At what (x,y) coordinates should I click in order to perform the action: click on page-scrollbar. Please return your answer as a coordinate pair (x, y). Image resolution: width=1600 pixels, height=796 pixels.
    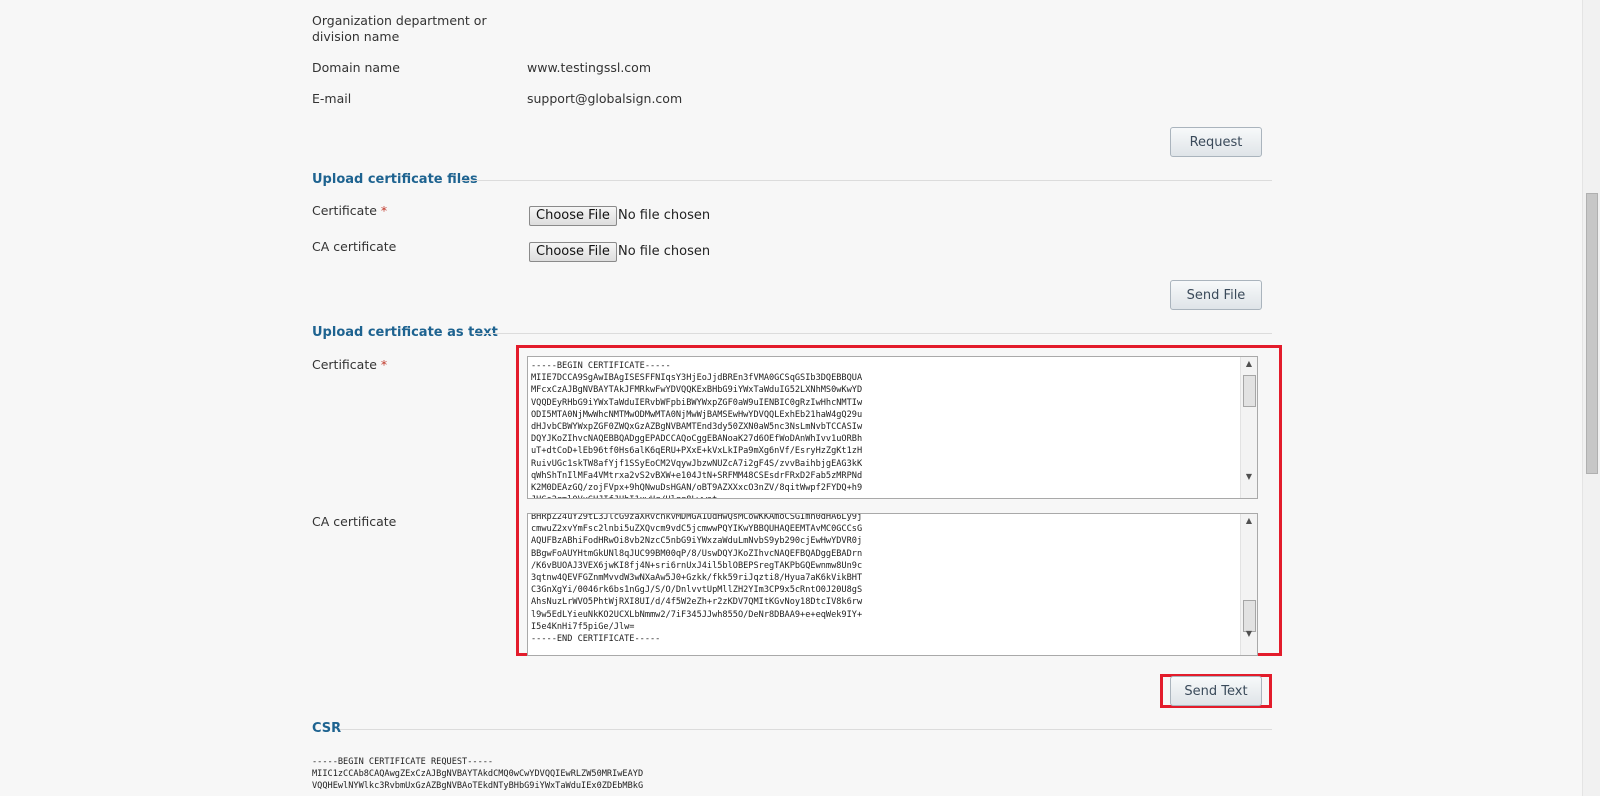
    Looking at the image, I should click on (1591, 398).